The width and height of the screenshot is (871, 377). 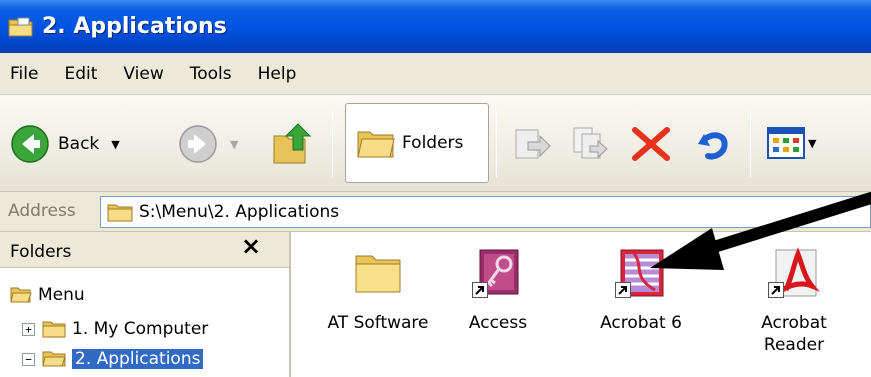 What do you see at coordinates (115, 144) in the screenshot?
I see `back-dropdown-icon: ▼` at bounding box center [115, 144].